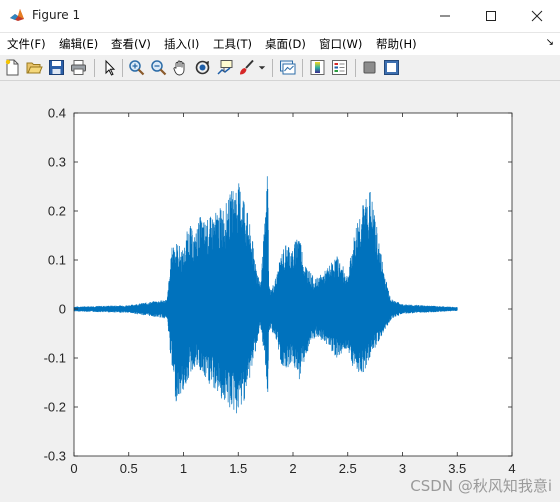  I want to click on save-icon, so click(56, 67).